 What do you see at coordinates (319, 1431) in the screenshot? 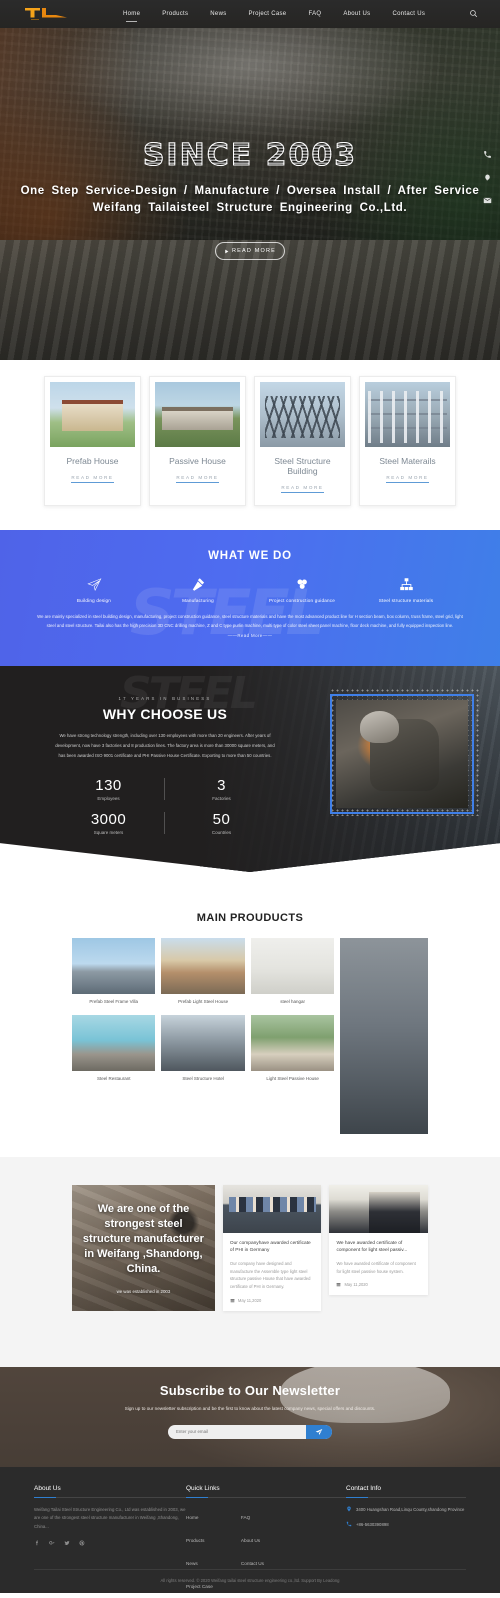
I see `newsletter-submit-button` at bounding box center [319, 1431].